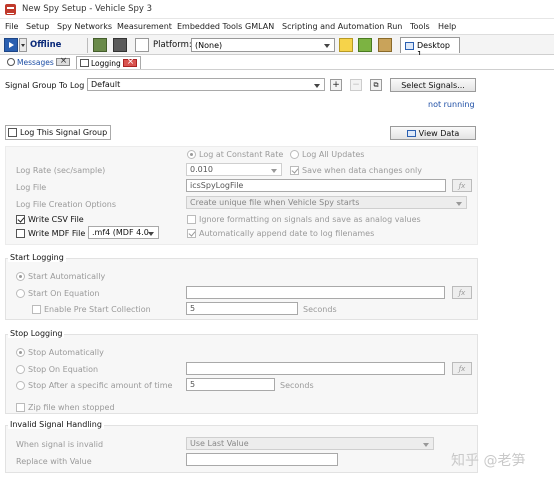 Image resolution: width=554 pixels, height=483 pixels. I want to click on log-rate-value: 0.010, so click(201, 169).